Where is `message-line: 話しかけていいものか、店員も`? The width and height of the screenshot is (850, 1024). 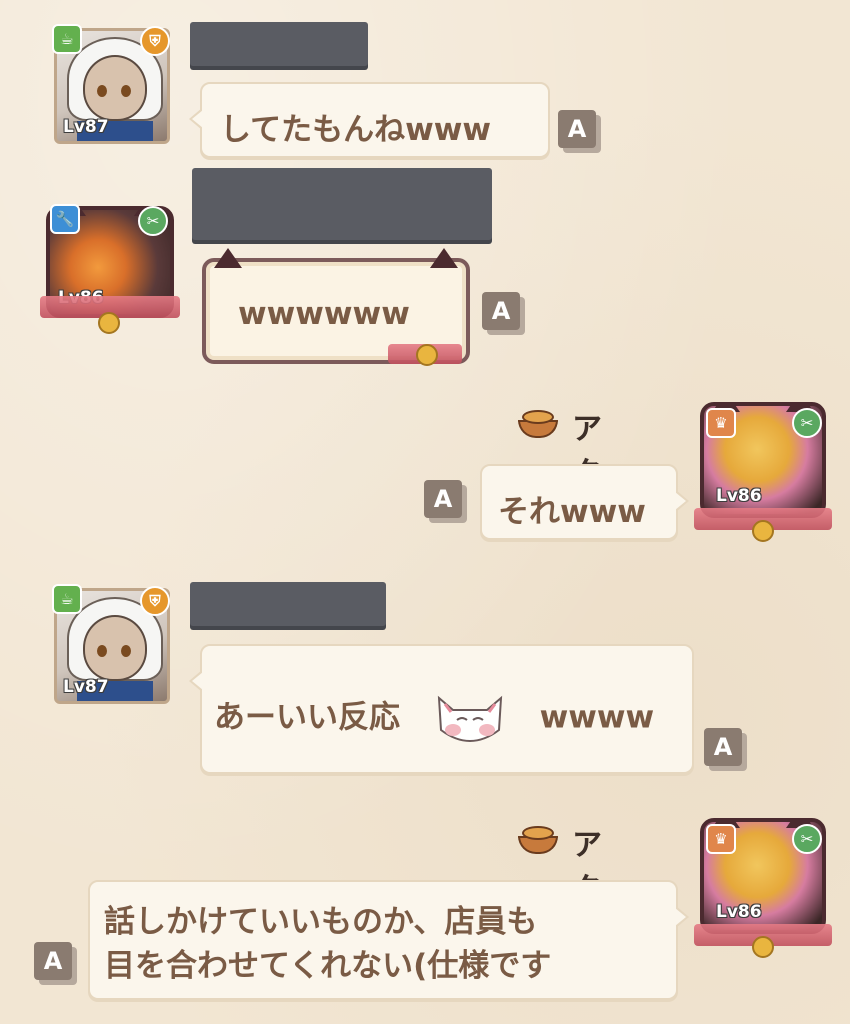
message-line: 話しかけていいものか、店員も is located at coordinates (321, 922).